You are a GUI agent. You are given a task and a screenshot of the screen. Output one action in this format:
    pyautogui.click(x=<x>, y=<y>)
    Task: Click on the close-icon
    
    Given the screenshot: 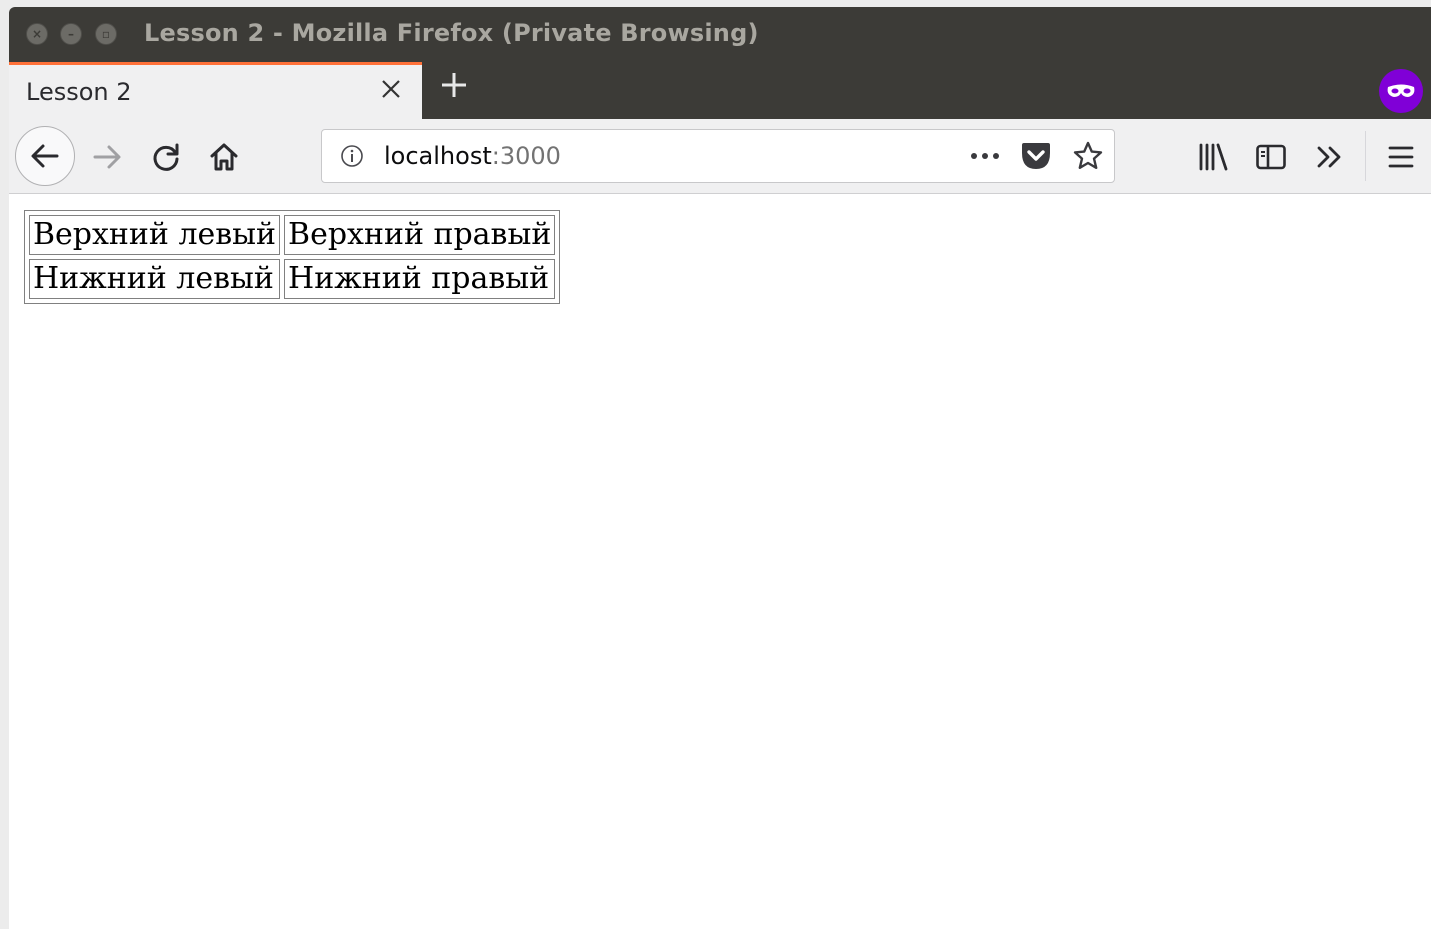 What is the action you would take?
    pyautogui.click(x=391, y=89)
    